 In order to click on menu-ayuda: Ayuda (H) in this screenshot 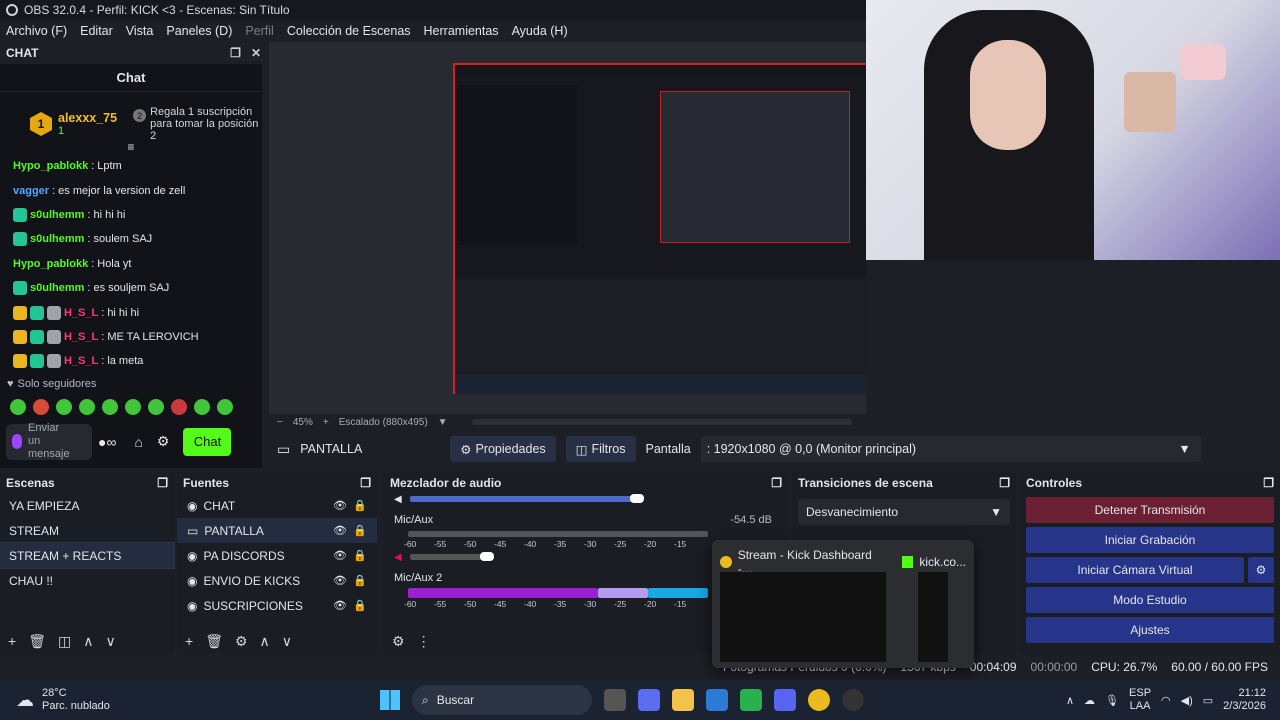, I will do `click(540, 31)`.